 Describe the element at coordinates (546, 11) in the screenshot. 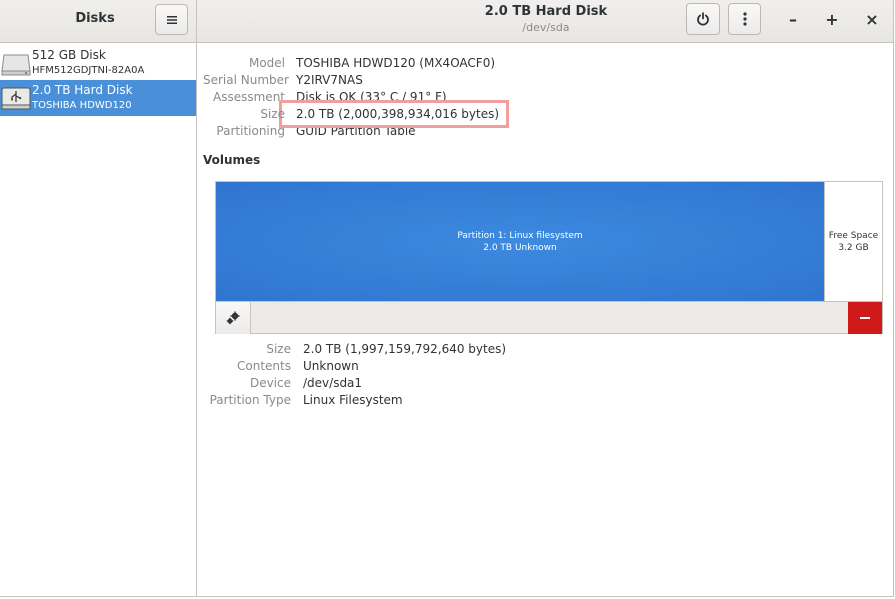

I see `window-title: 2.0 TB Hard Disk` at that location.